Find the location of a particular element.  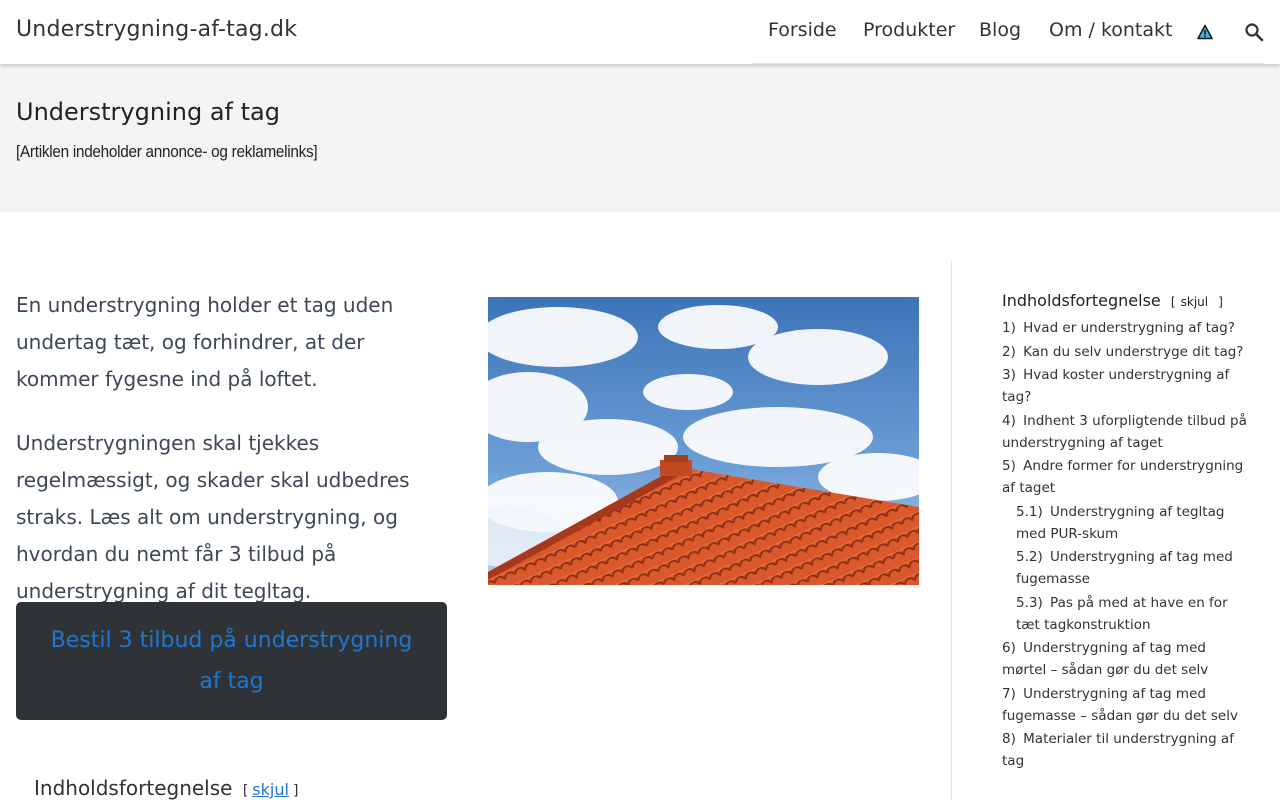

cta-box: Bestil 3 tilbud på understrygning af tag is located at coordinates (231, 661).